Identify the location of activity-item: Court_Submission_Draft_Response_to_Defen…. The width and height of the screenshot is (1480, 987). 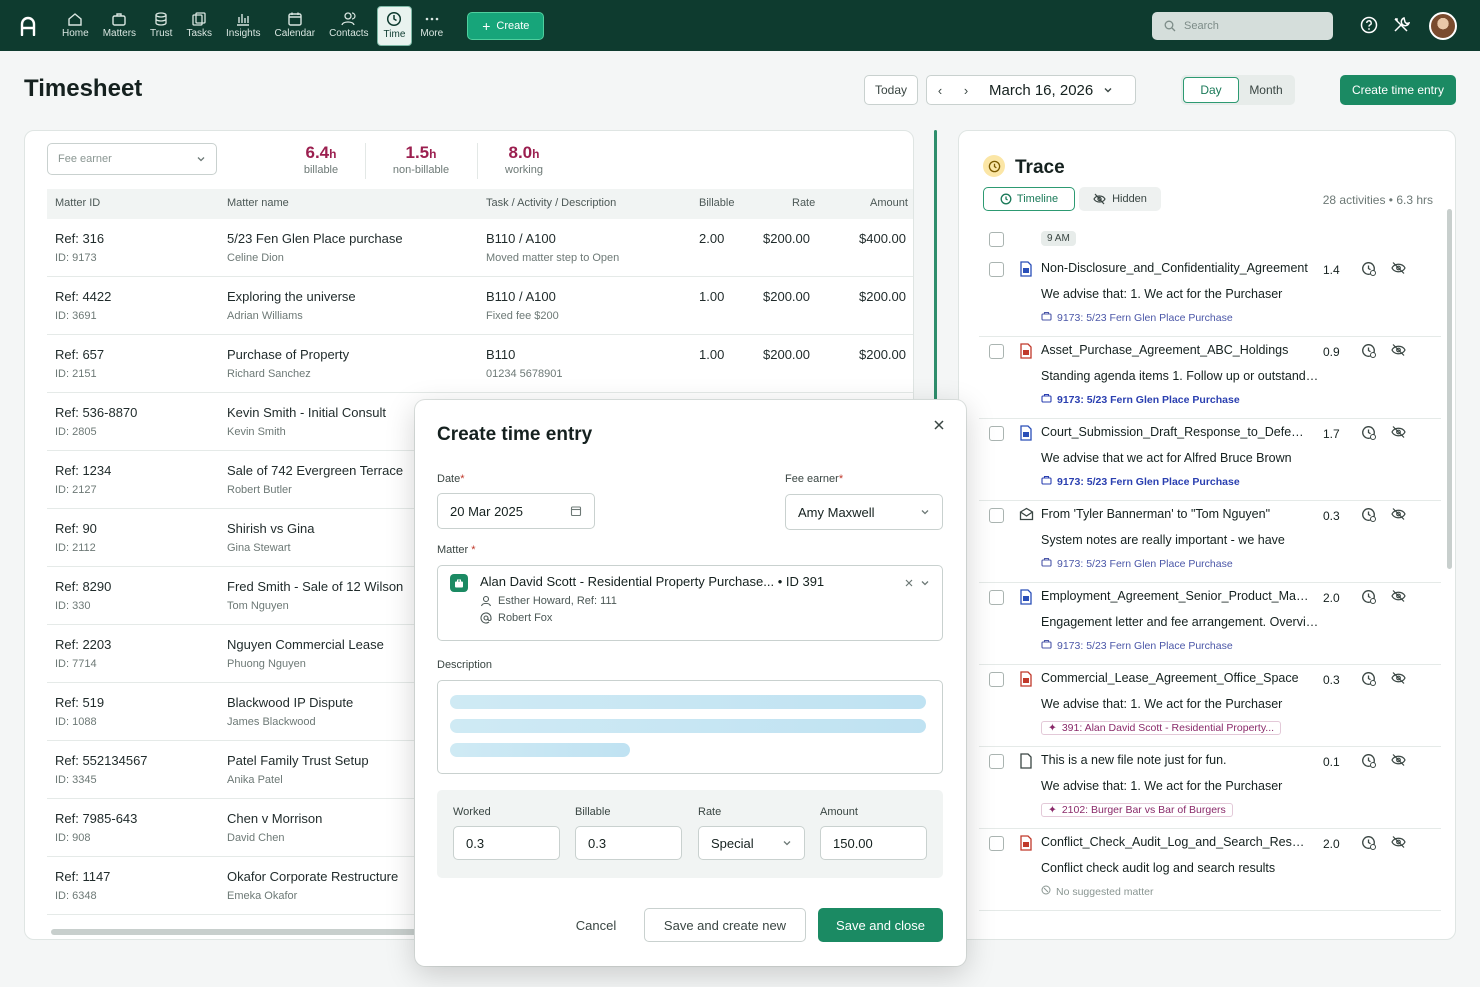
(1210, 460).